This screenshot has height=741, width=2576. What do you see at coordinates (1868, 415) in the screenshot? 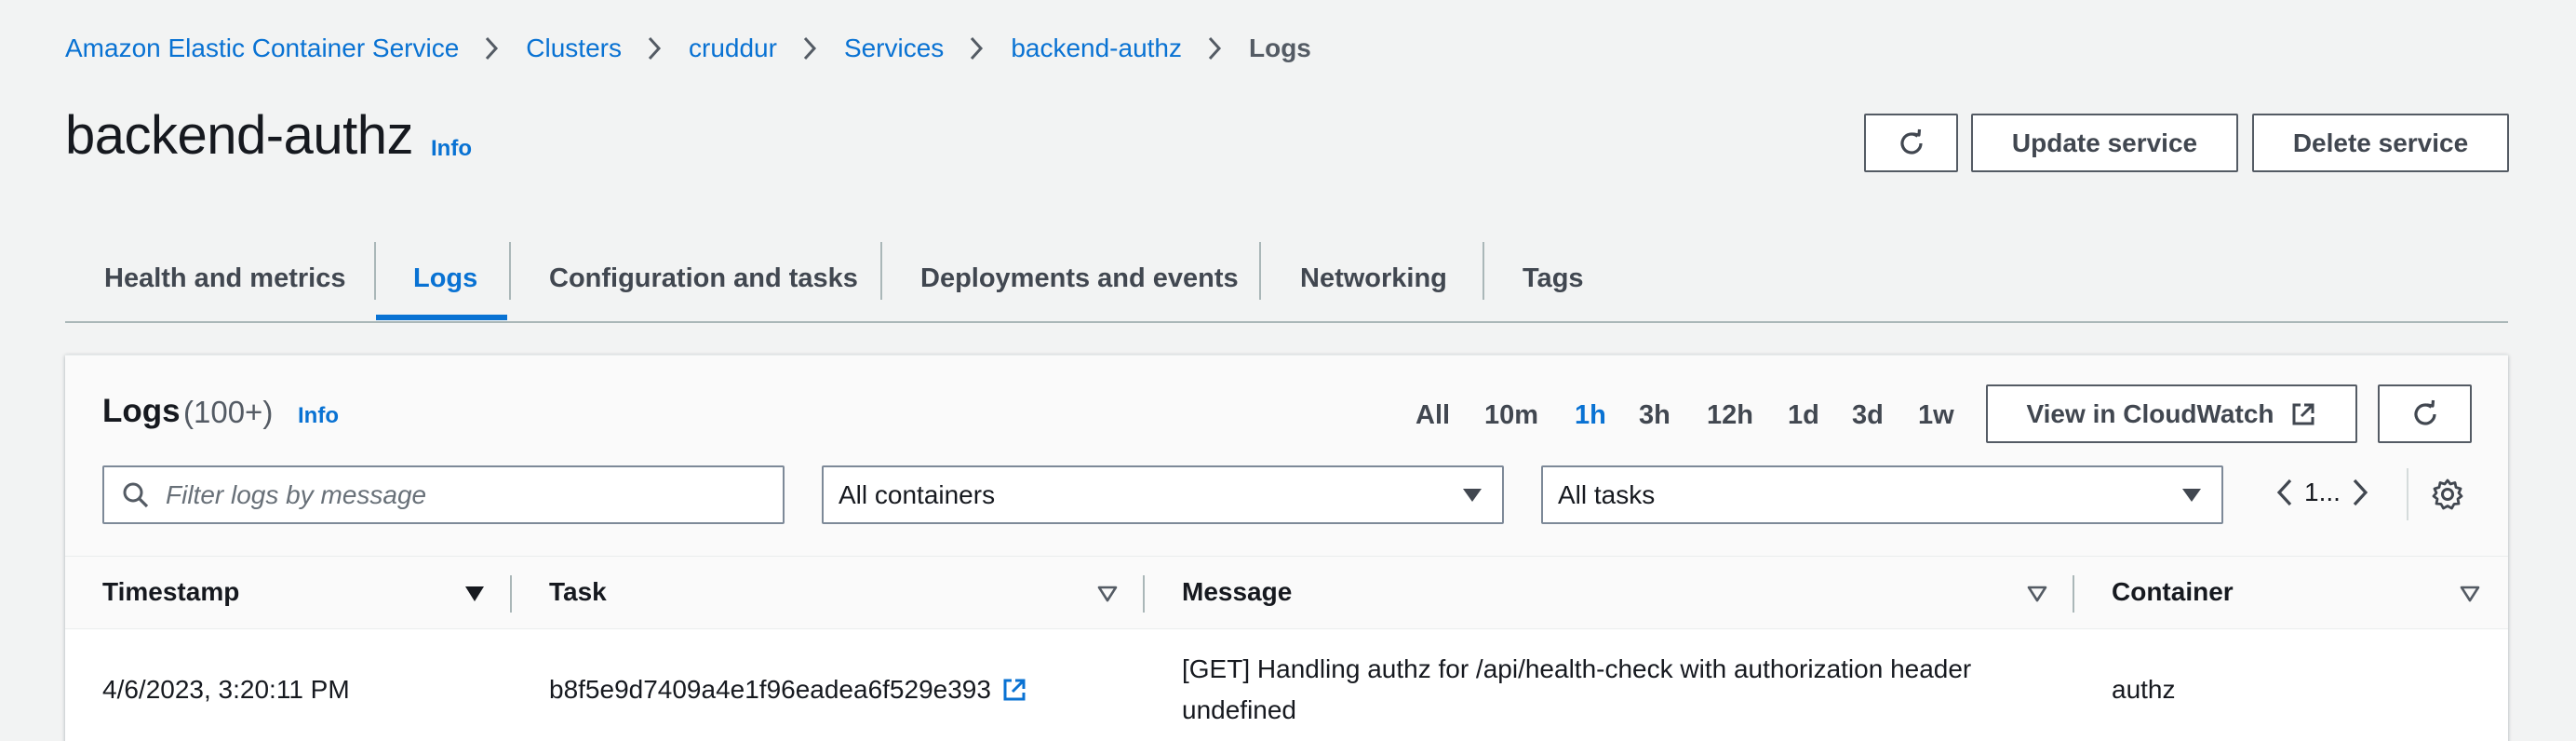
I see `range-3d: 3d` at bounding box center [1868, 415].